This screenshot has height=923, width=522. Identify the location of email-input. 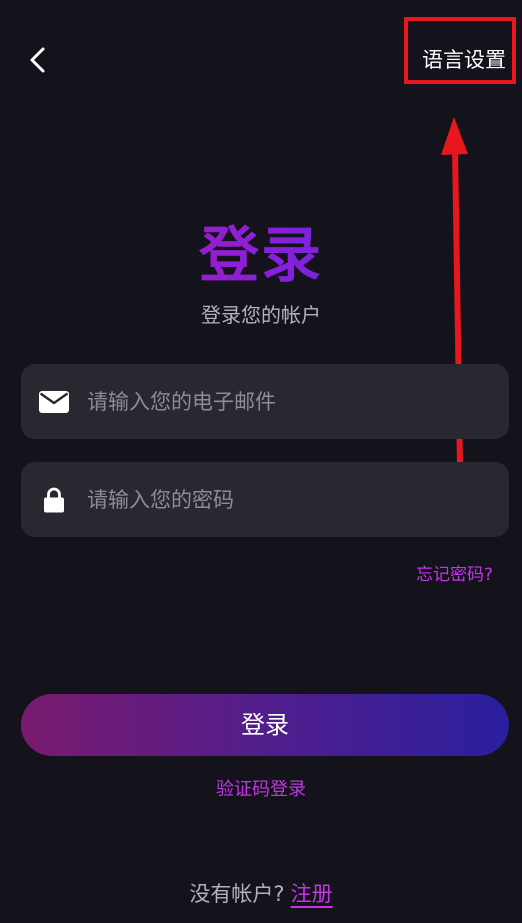
(298, 401).